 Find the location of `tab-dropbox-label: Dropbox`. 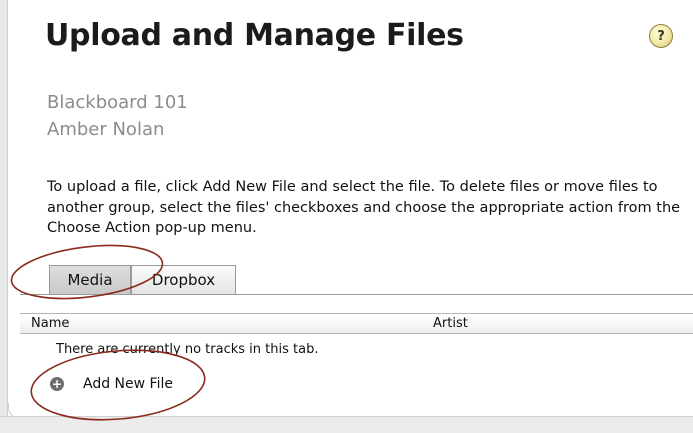

tab-dropbox-label: Dropbox is located at coordinates (183, 280).